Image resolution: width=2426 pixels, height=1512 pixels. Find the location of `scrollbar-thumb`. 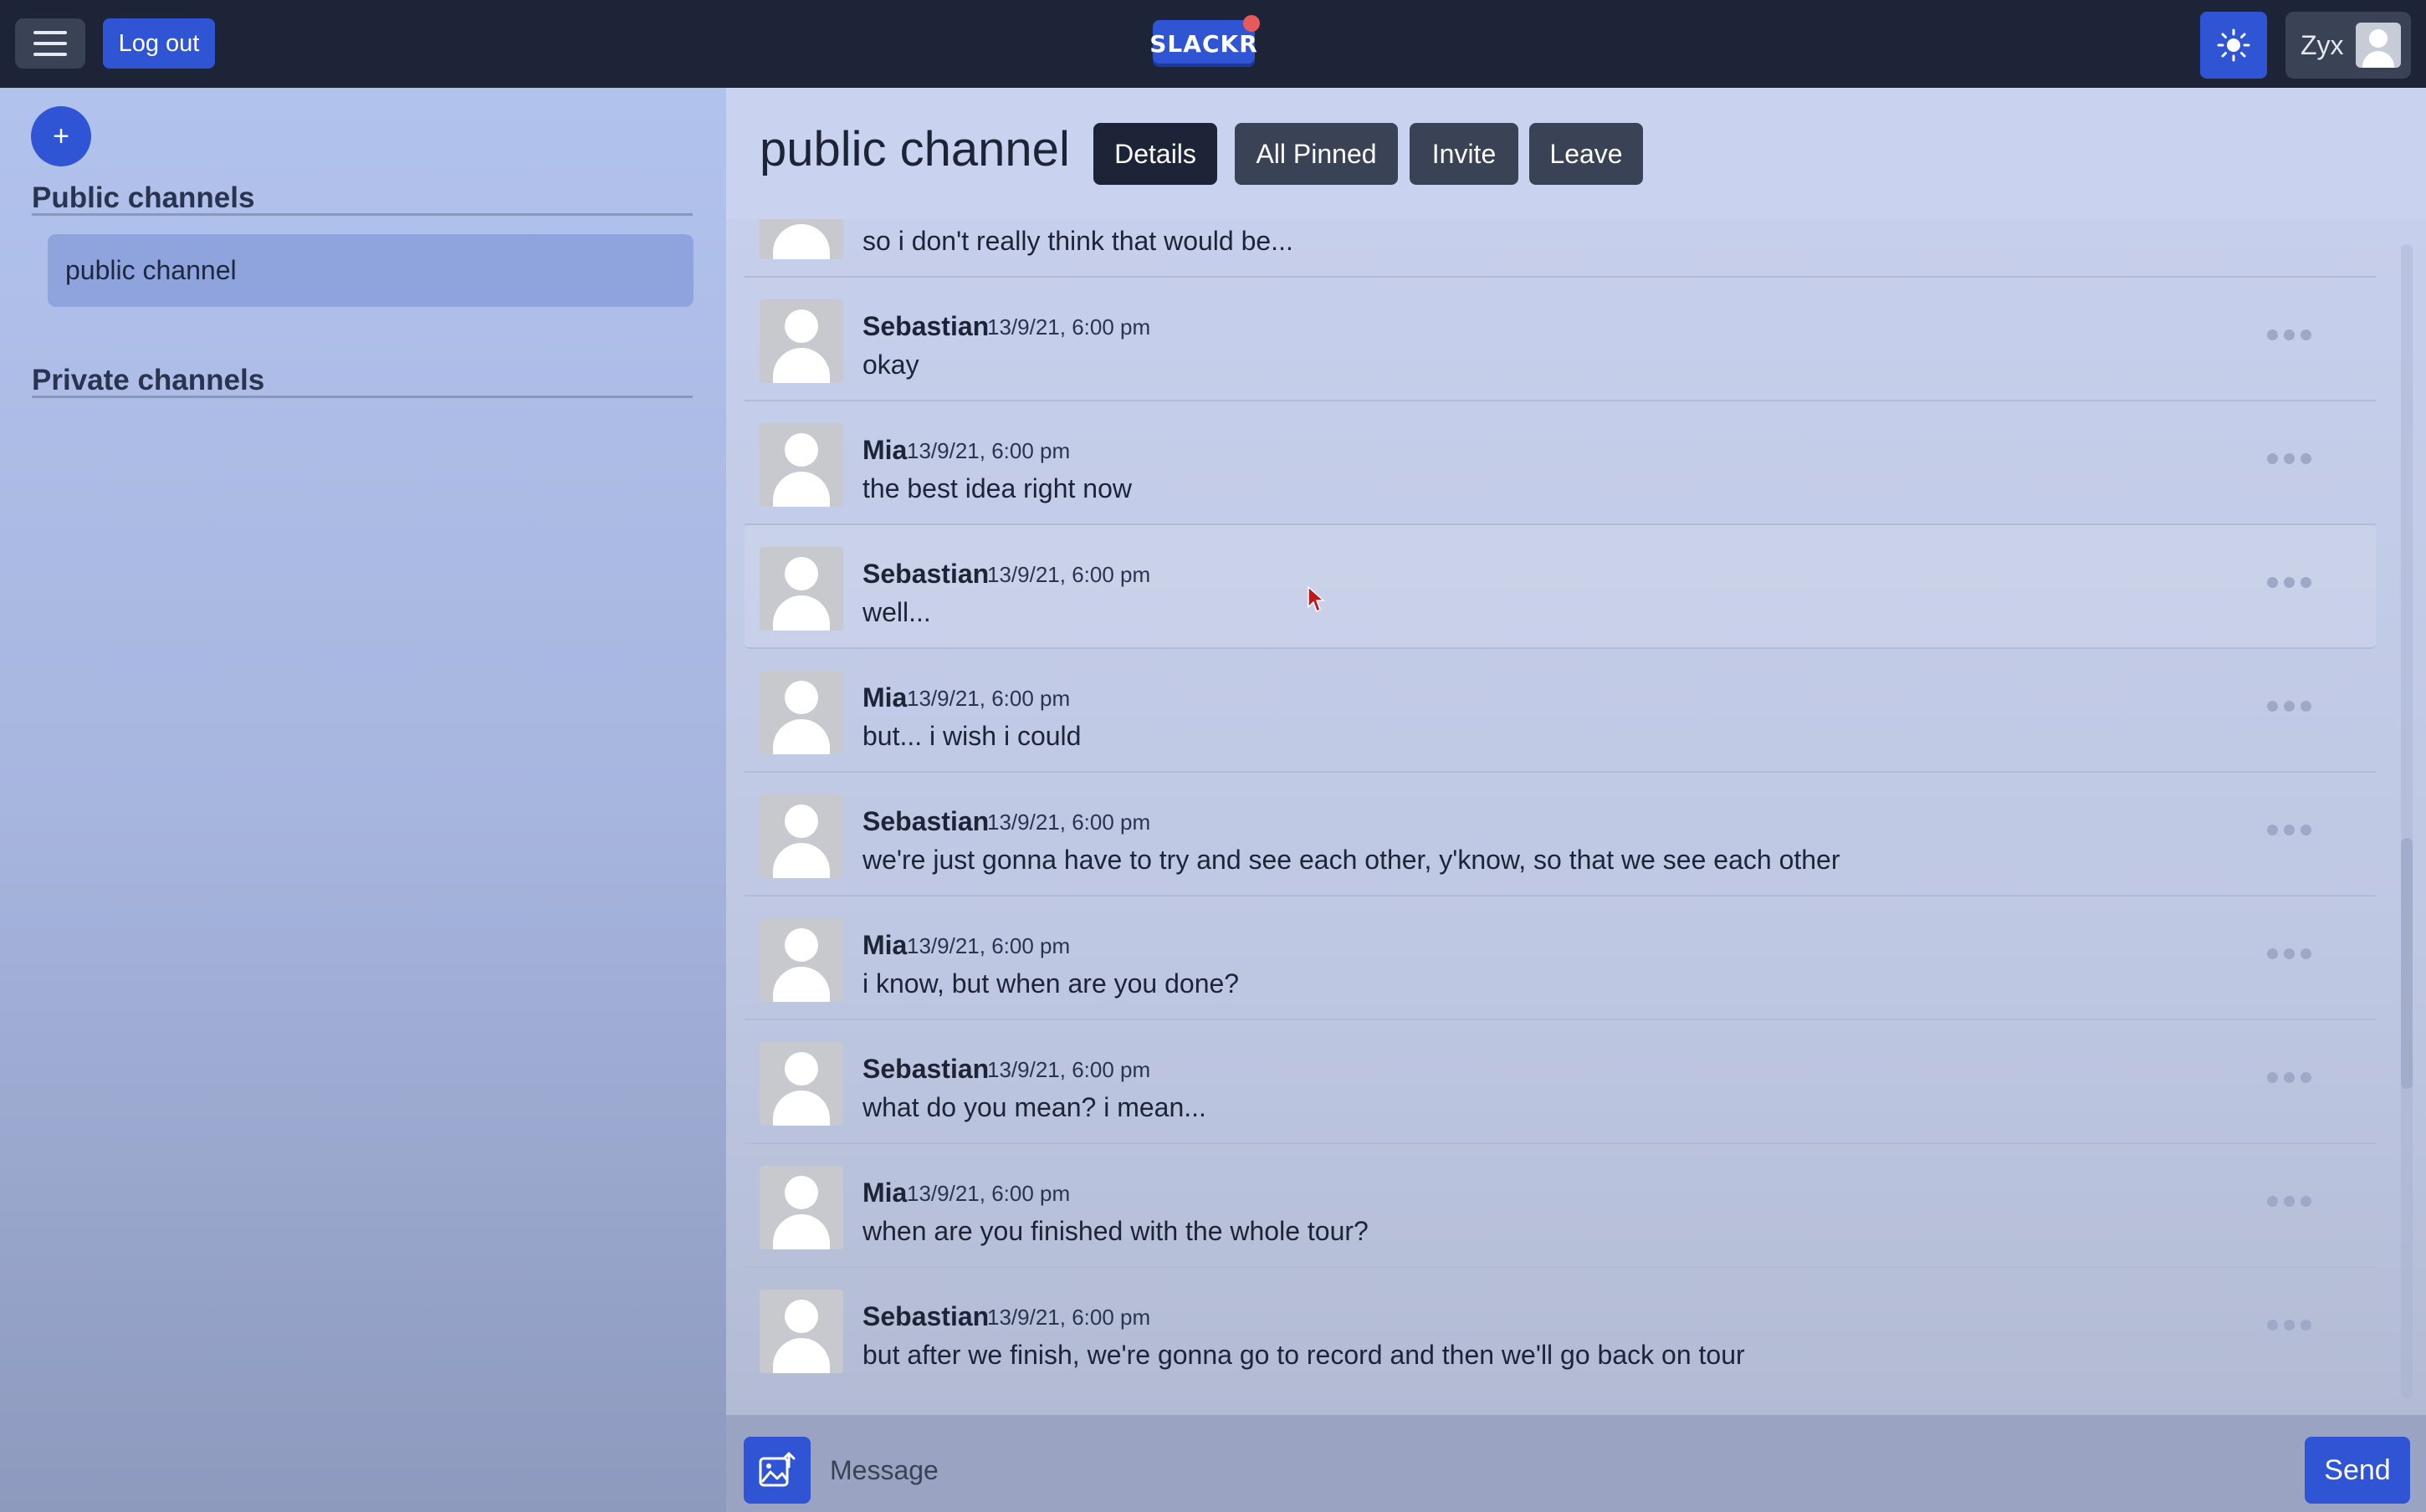

scrollbar-thumb is located at coordinates (2407, 963).